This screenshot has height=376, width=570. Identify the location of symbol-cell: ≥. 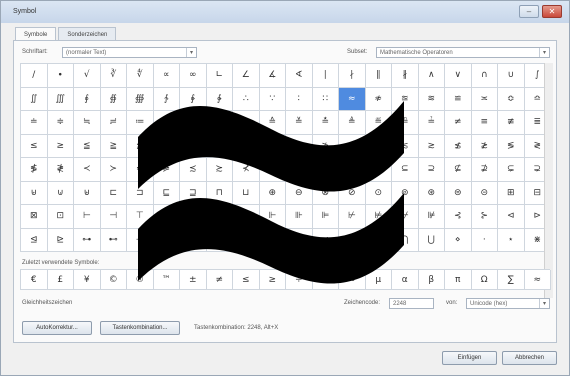
(60, 146).